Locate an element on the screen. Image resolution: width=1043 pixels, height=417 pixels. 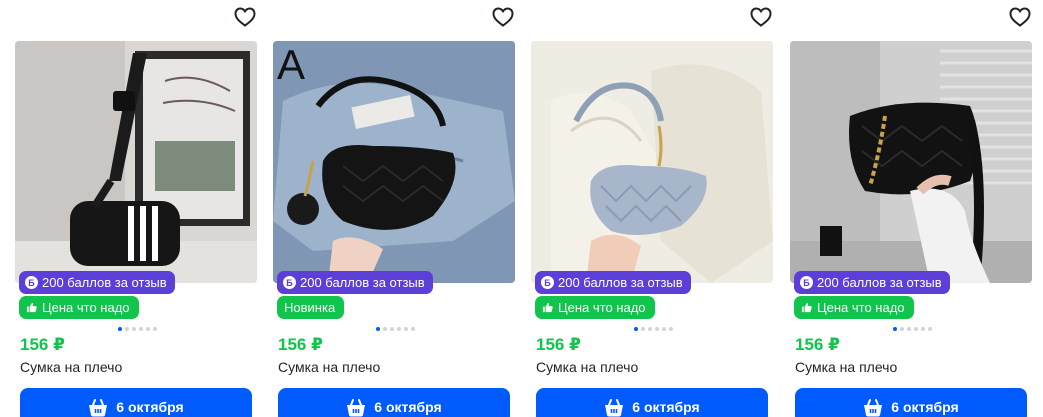
new-item-label: Новинка is located at coordinates (310, 307).